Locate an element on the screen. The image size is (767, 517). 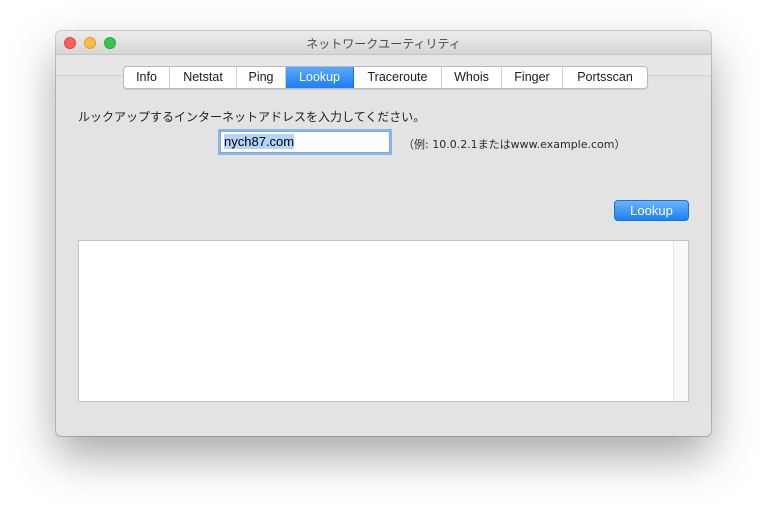
lookup-button: Lookup is located at coordinates (651, 210).